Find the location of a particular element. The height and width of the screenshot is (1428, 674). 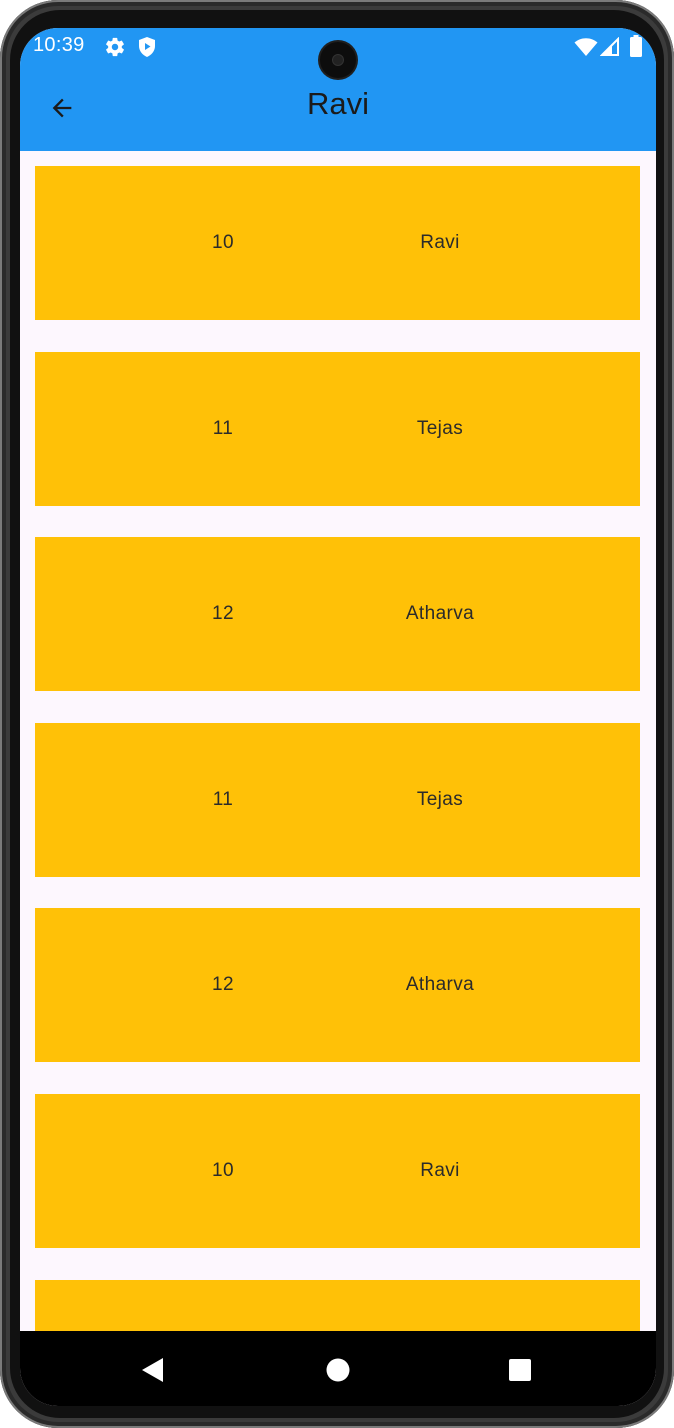

nav-home-button is located at coordinates (338, 1370).